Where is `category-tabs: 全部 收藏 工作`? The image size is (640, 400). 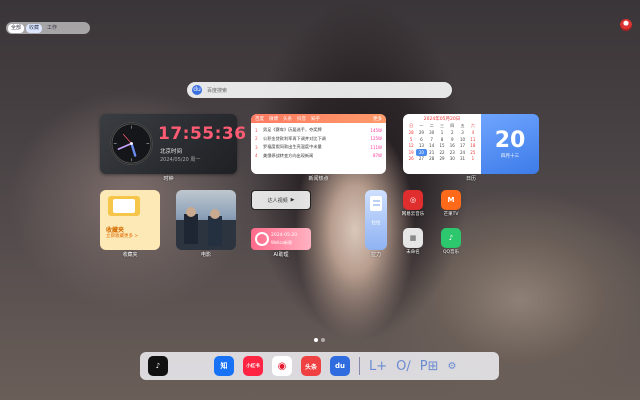 category-tabs: 全部 收藏 工作 is located at coordinates (48, 28).